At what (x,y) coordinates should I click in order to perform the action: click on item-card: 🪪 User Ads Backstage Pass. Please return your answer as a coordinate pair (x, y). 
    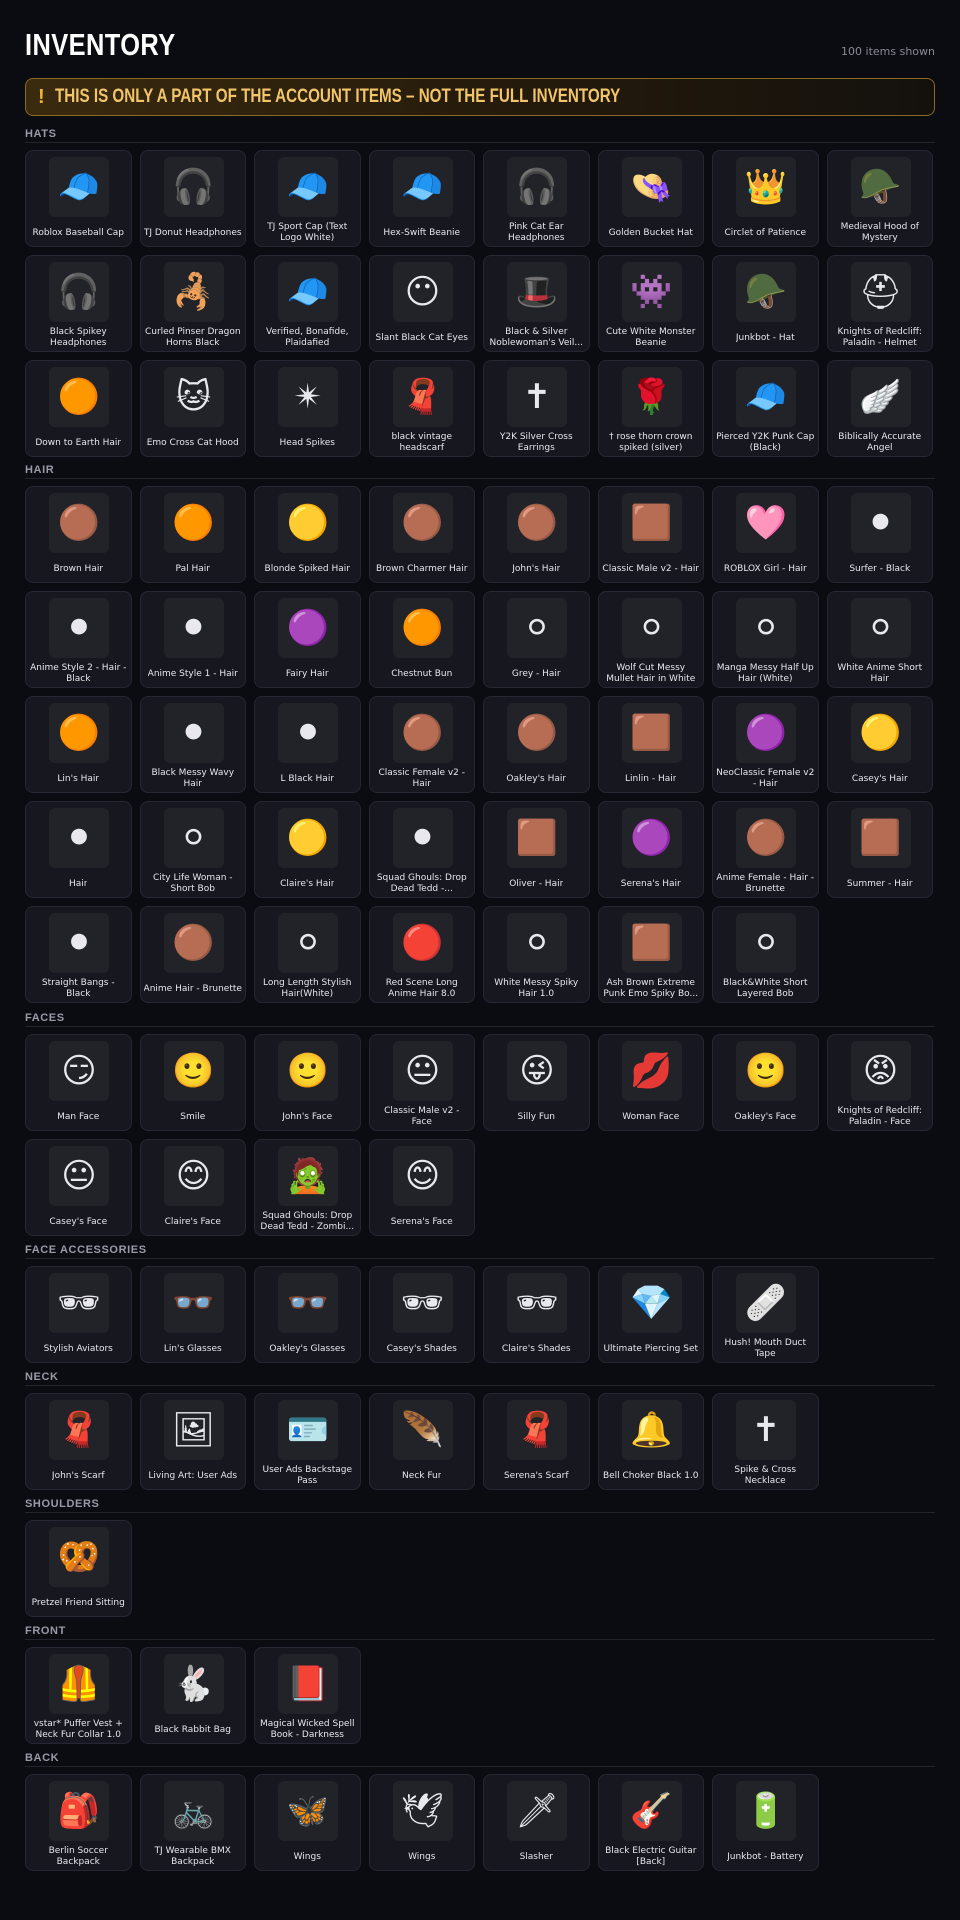
    Looking at the image, I should click on (307, 1441).